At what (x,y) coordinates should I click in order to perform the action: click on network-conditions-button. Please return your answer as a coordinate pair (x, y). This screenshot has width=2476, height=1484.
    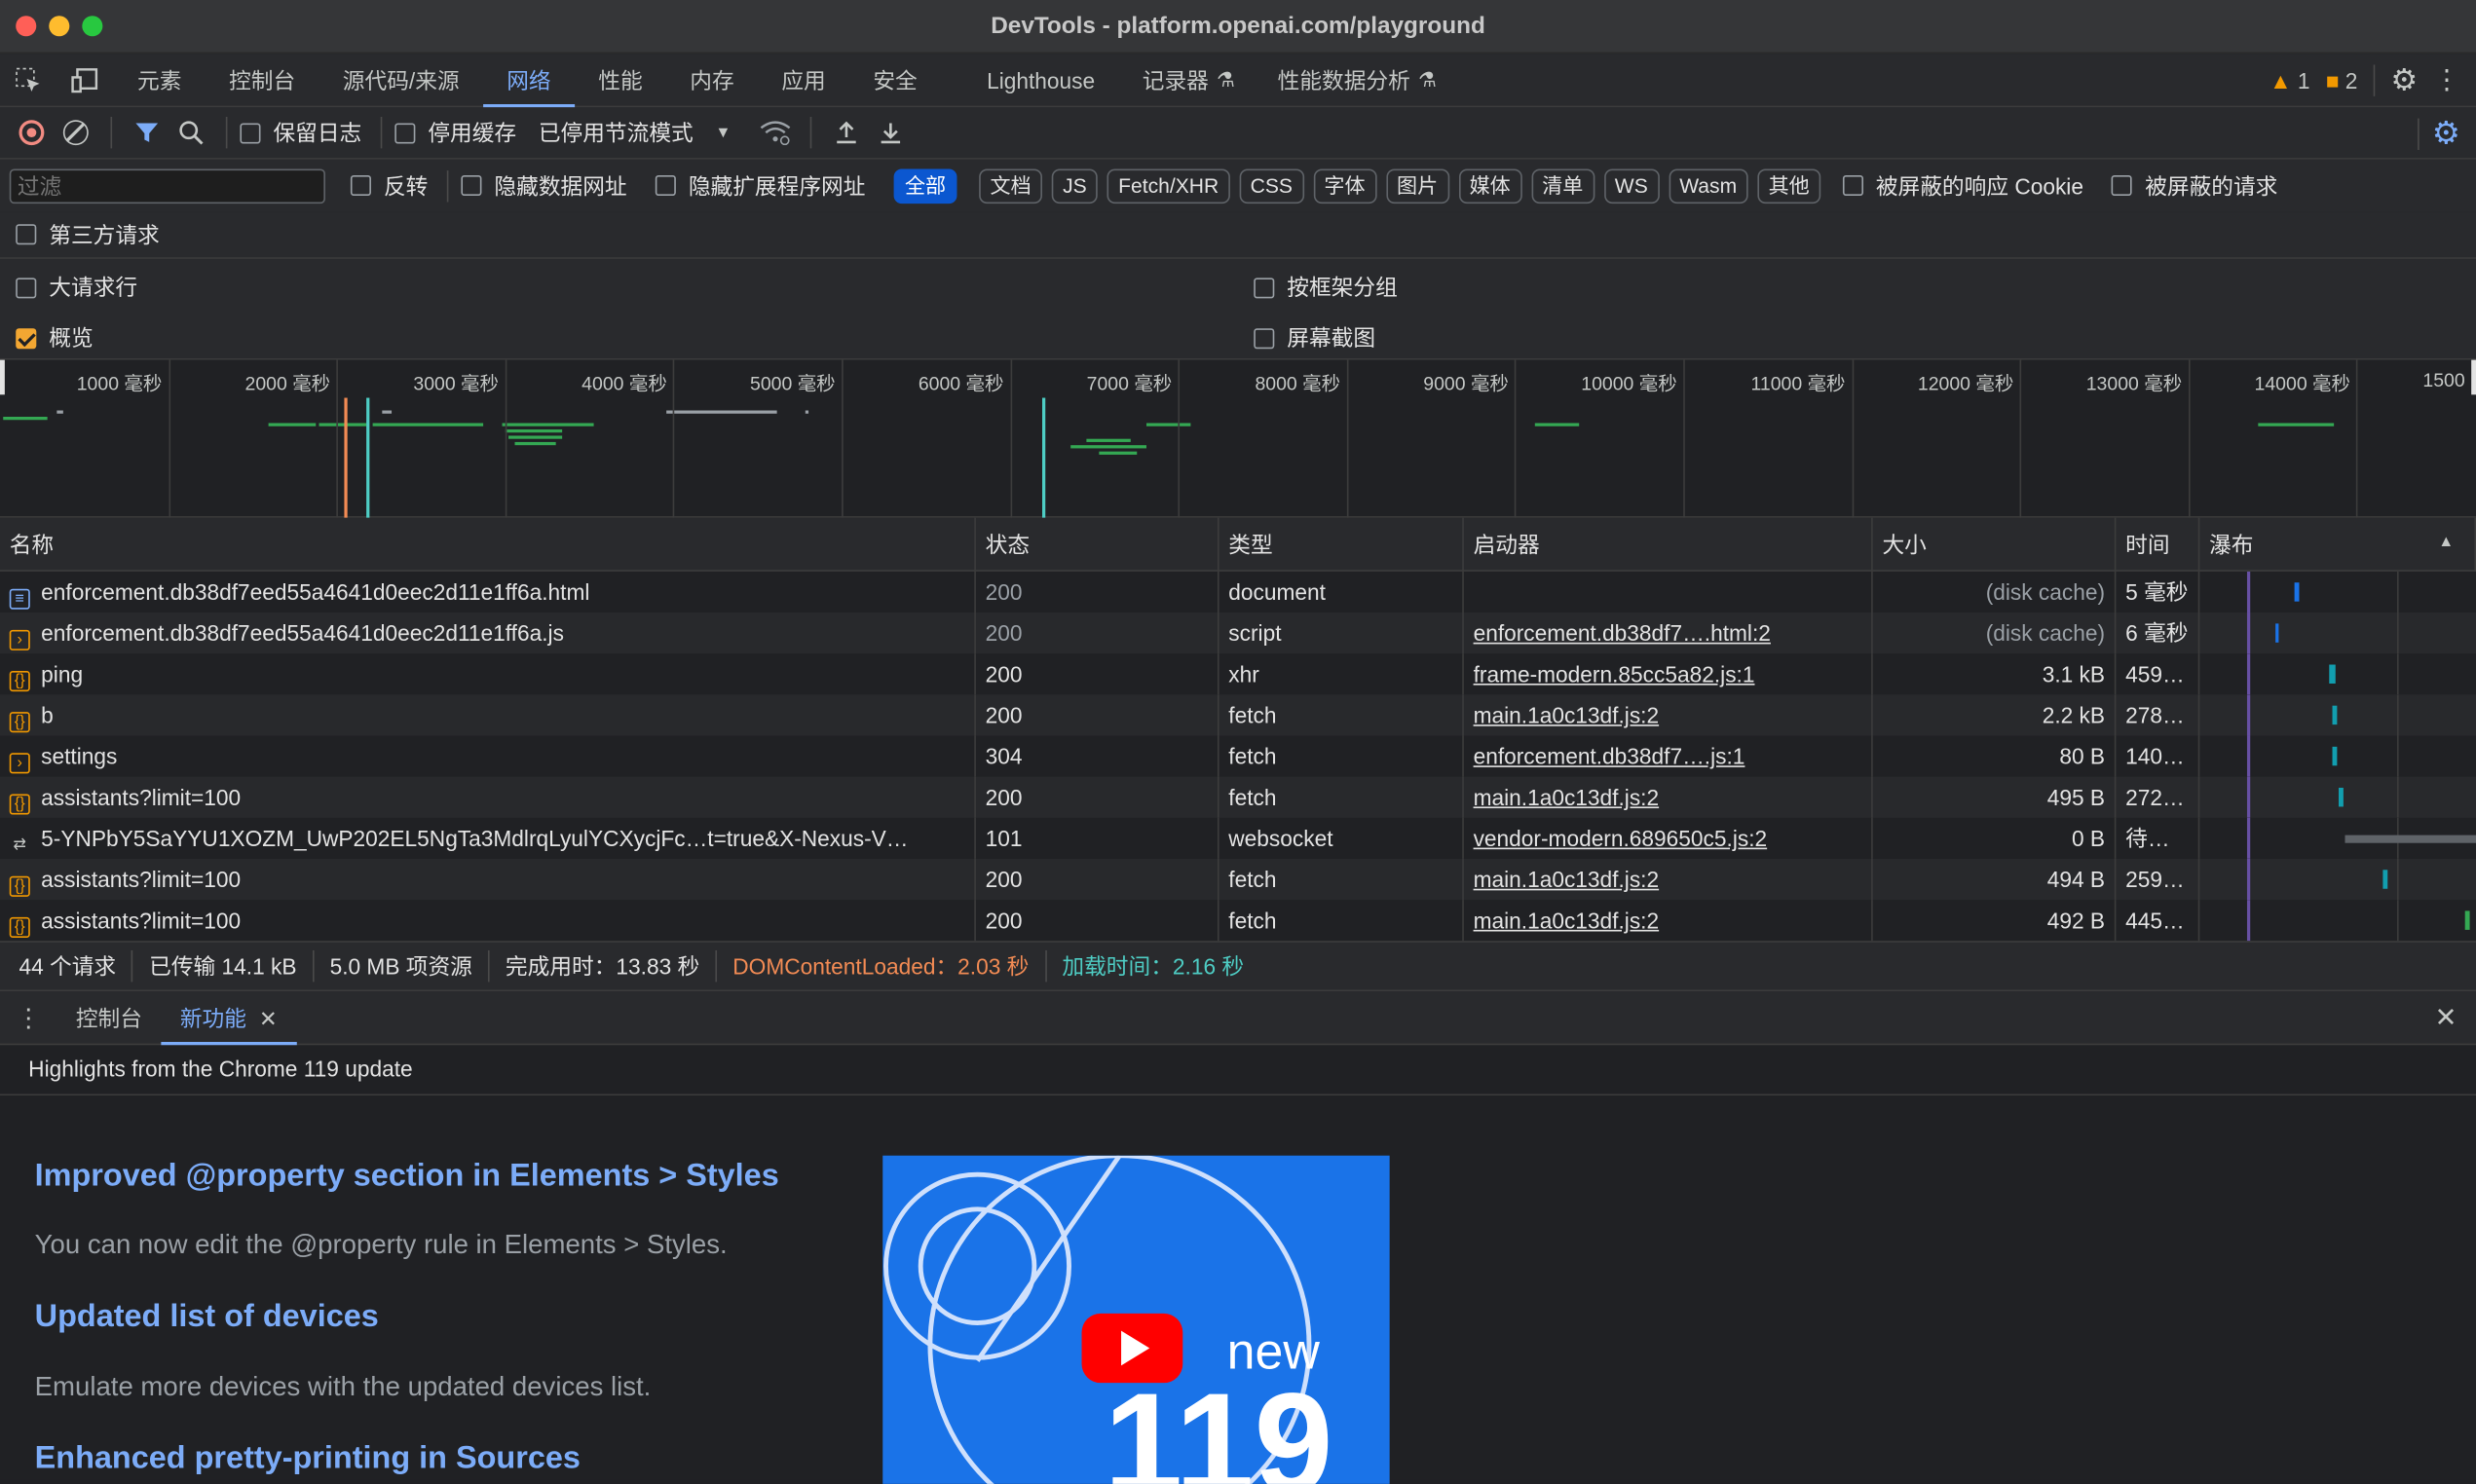
    Looking at the image, I should click on (775, 132).